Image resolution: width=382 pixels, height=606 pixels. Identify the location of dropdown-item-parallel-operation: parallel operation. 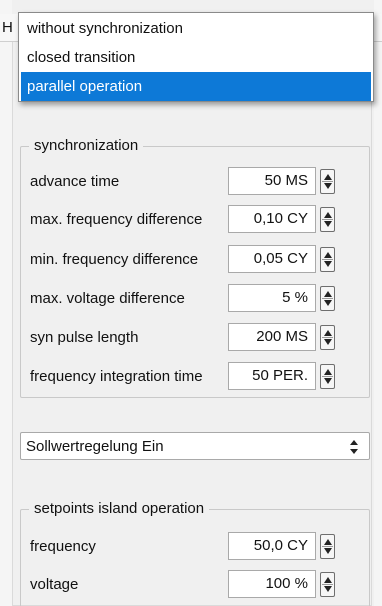
(196, 86).